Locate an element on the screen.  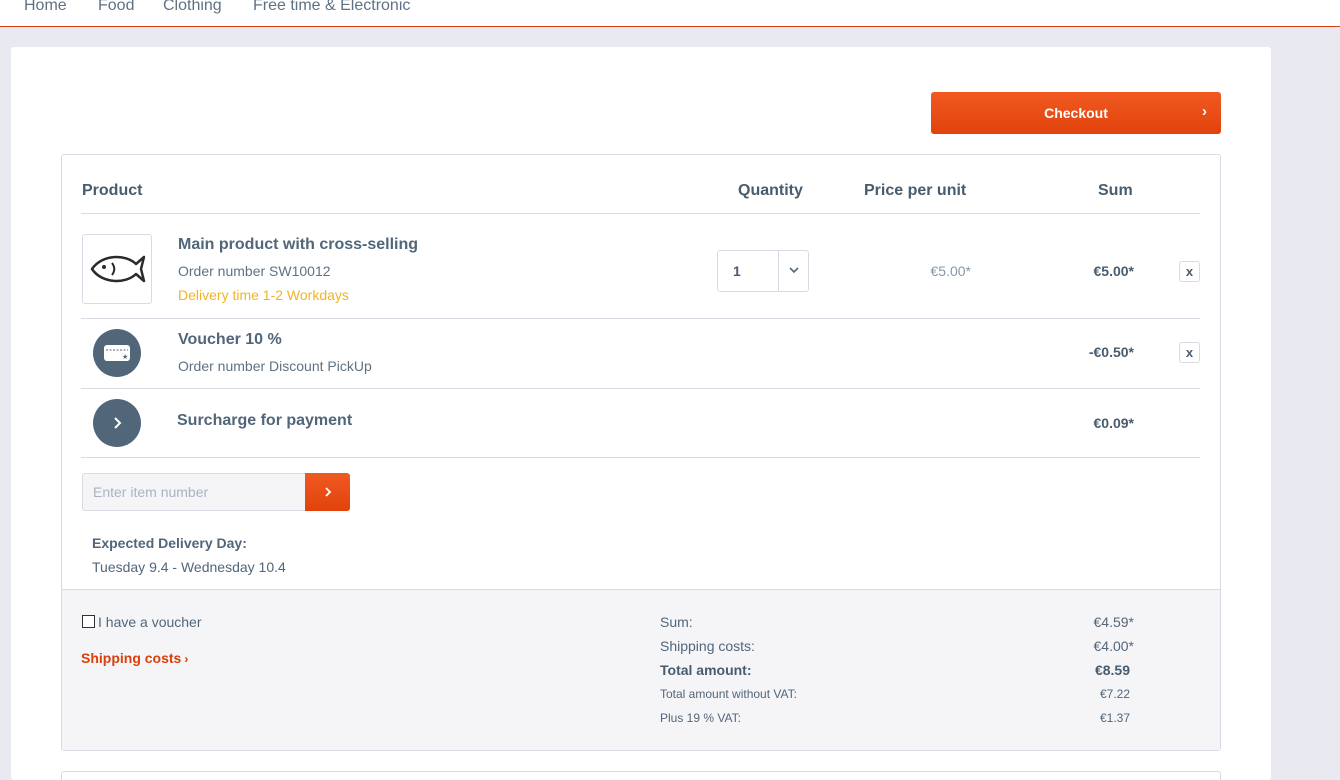
surcharge-badge is located at coordinates (117, 423).